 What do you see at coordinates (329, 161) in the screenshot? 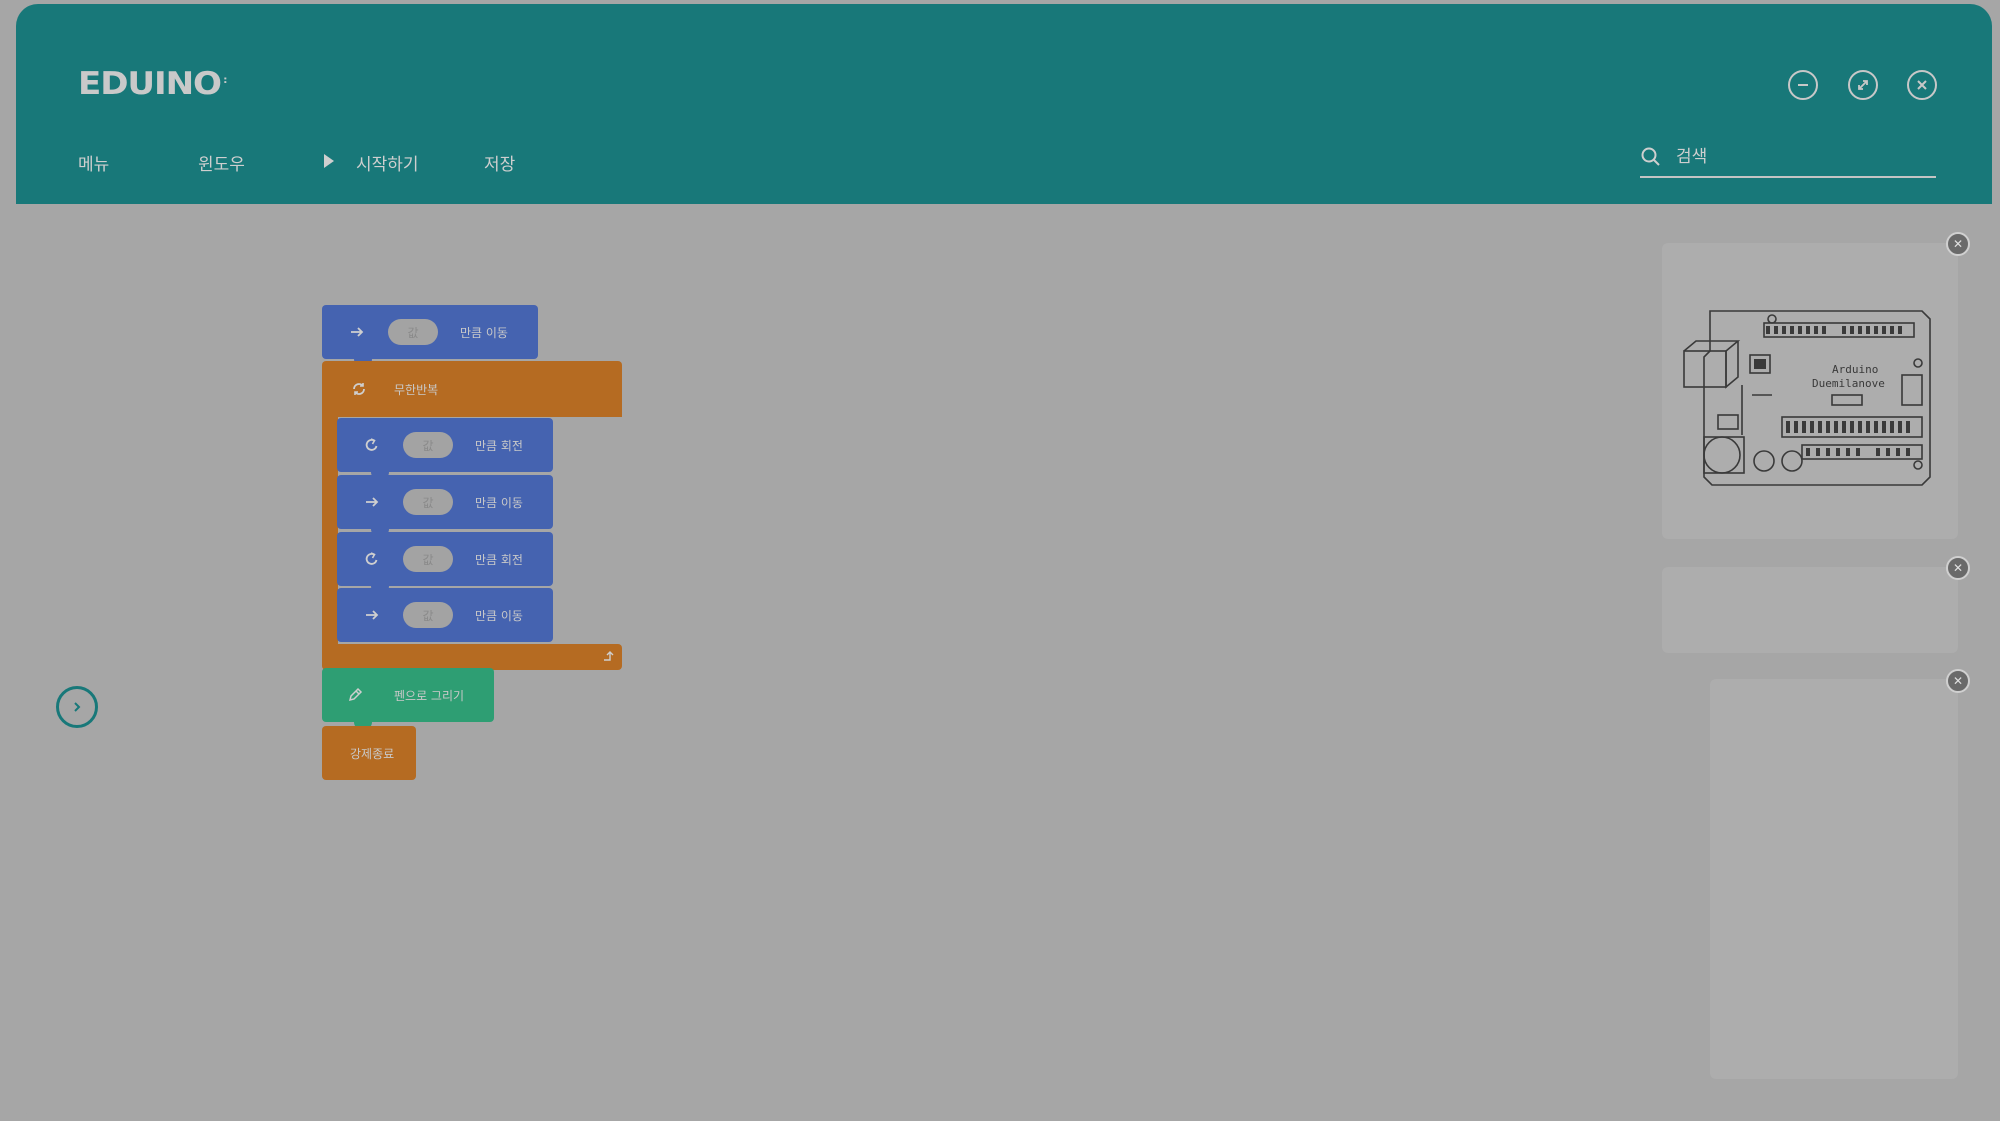
I see `play-icon` at bounding box center [329, 161].